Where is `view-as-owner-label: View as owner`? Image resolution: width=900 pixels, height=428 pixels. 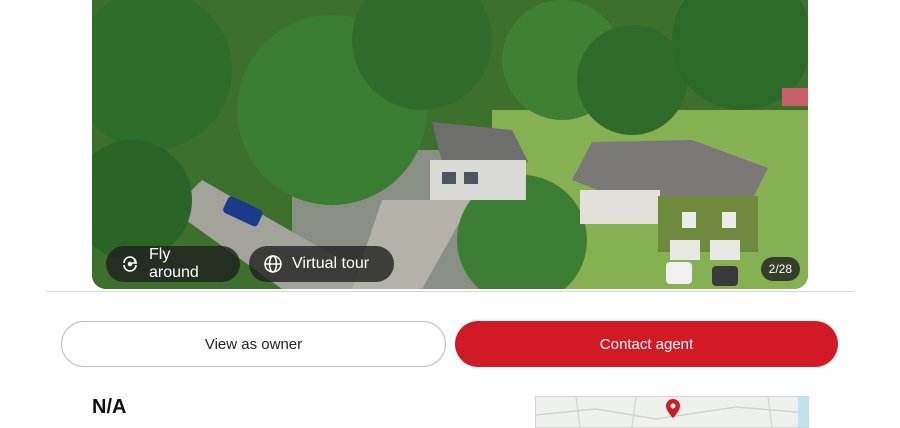
view-as-owner-label: View as owner is located at coordinates (253, 344).